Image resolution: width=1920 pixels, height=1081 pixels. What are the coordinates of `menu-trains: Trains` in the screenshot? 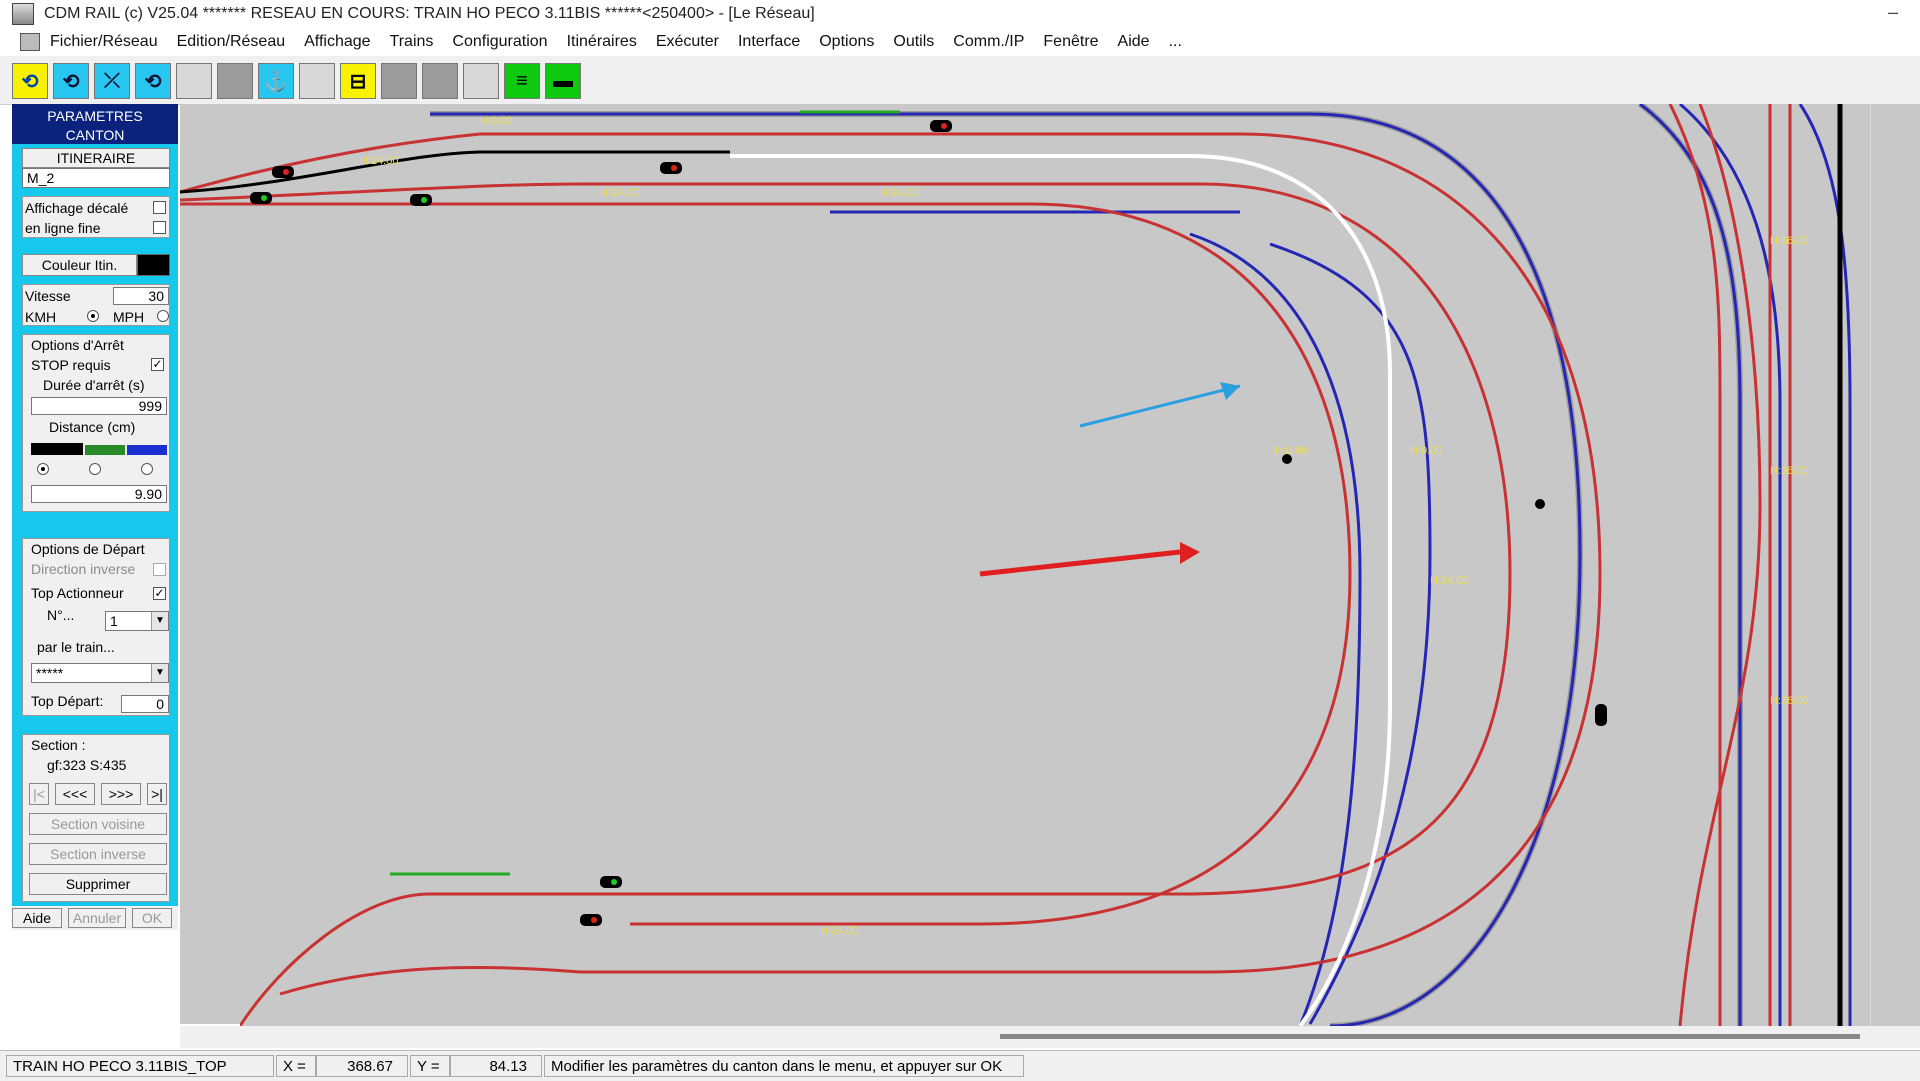 It's located at (412, 42).